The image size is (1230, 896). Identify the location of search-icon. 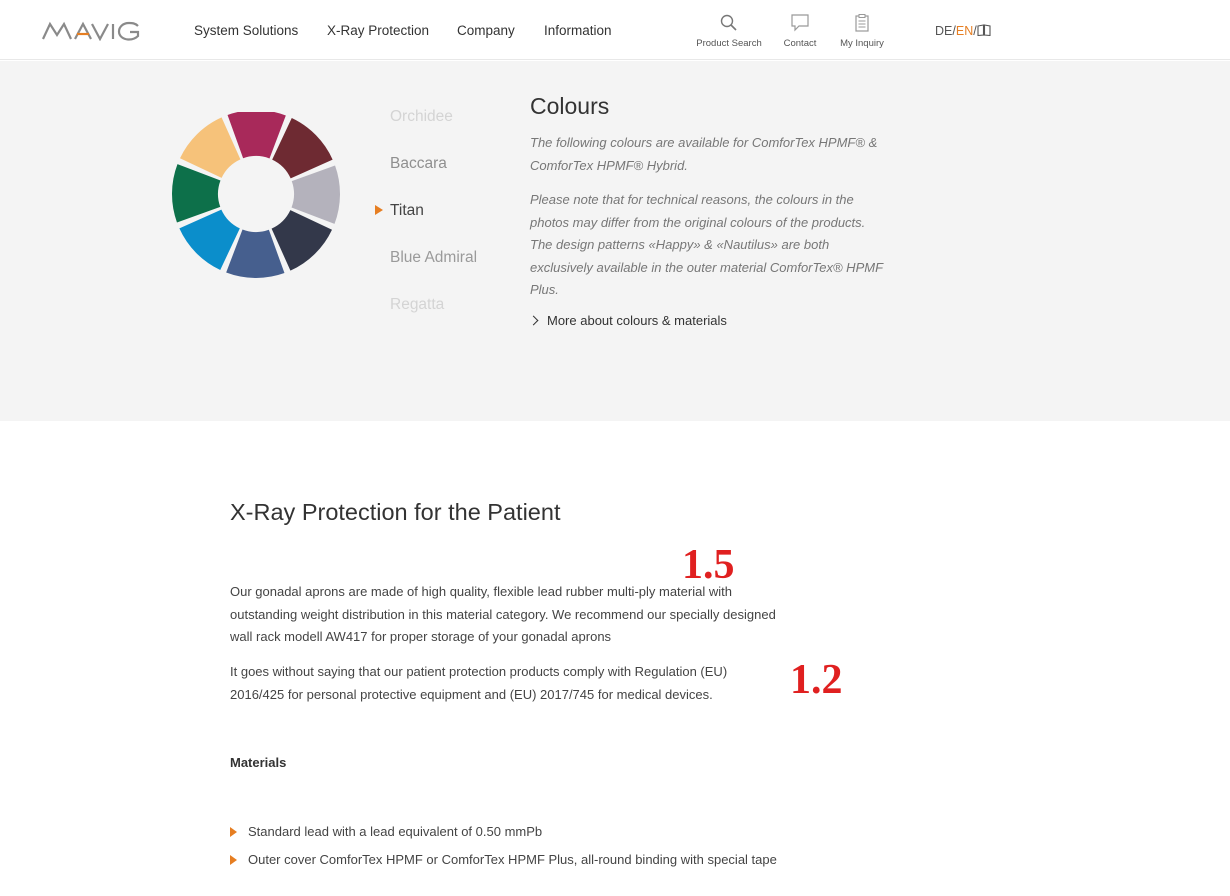
(728, 22).